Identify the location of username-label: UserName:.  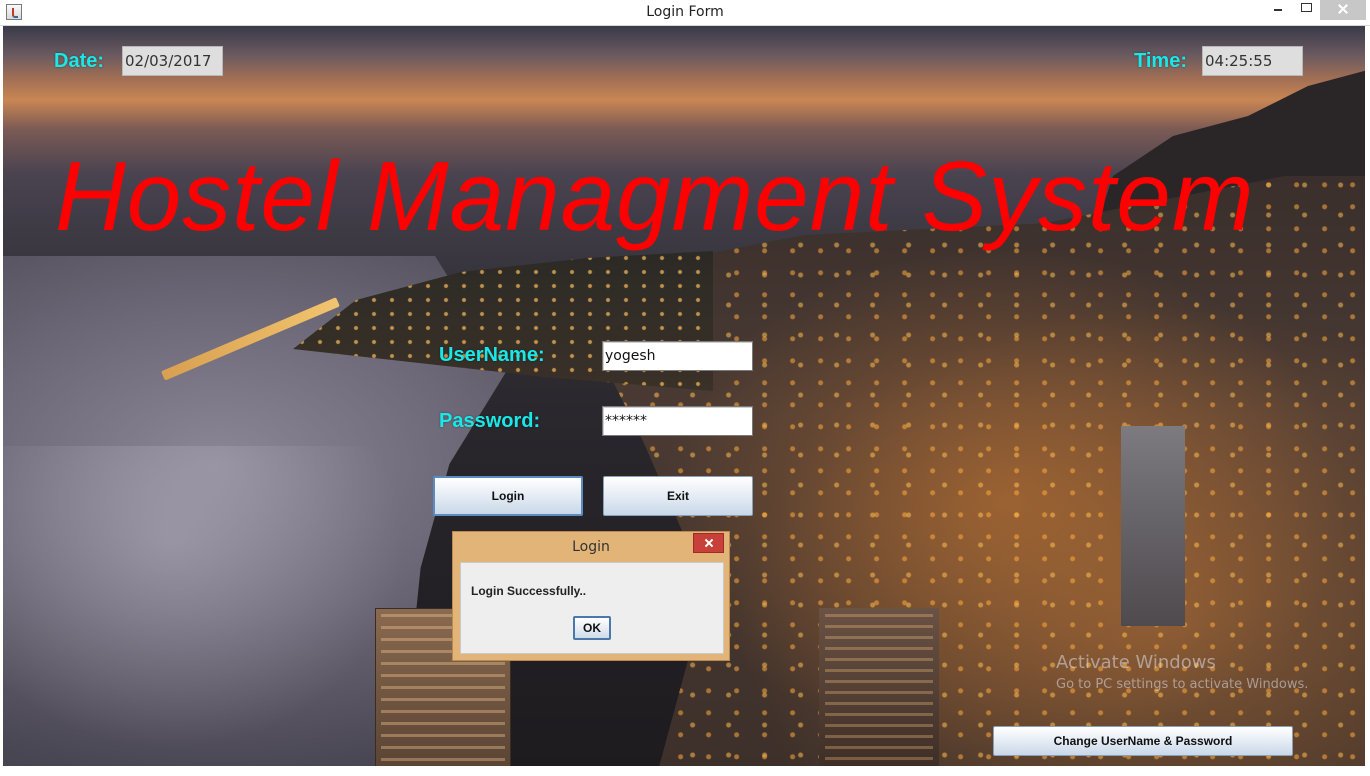
(492, 355).